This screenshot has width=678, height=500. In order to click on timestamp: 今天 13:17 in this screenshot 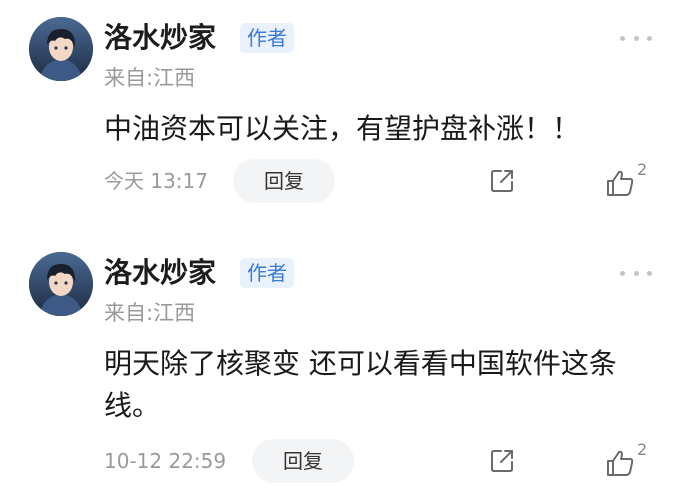, I will do `click(156, 181)`.